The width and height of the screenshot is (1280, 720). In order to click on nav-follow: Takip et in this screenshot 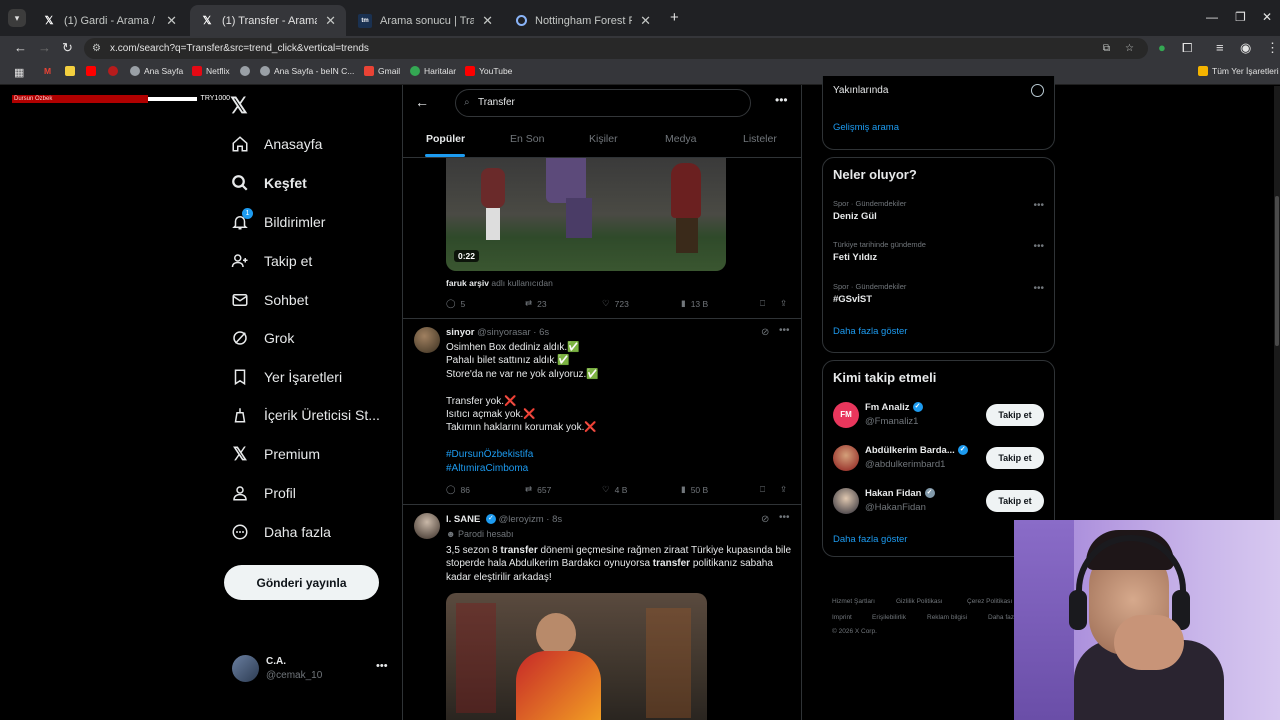, I will do `click(271, 261)`.